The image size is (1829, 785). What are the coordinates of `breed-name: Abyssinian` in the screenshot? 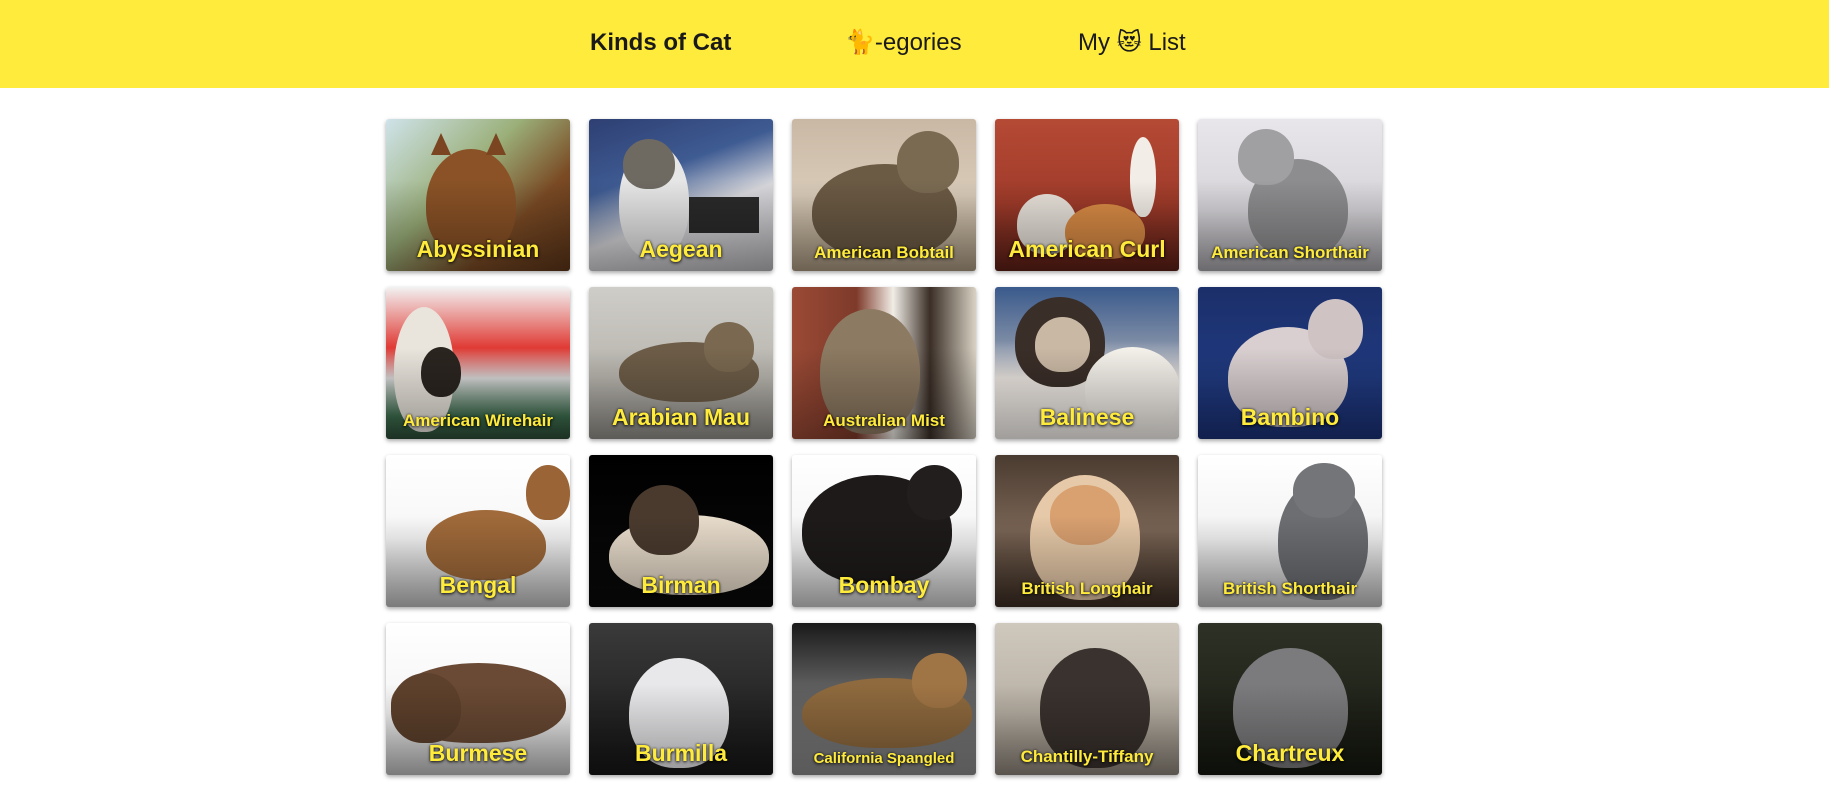 It's located at (478, 249).